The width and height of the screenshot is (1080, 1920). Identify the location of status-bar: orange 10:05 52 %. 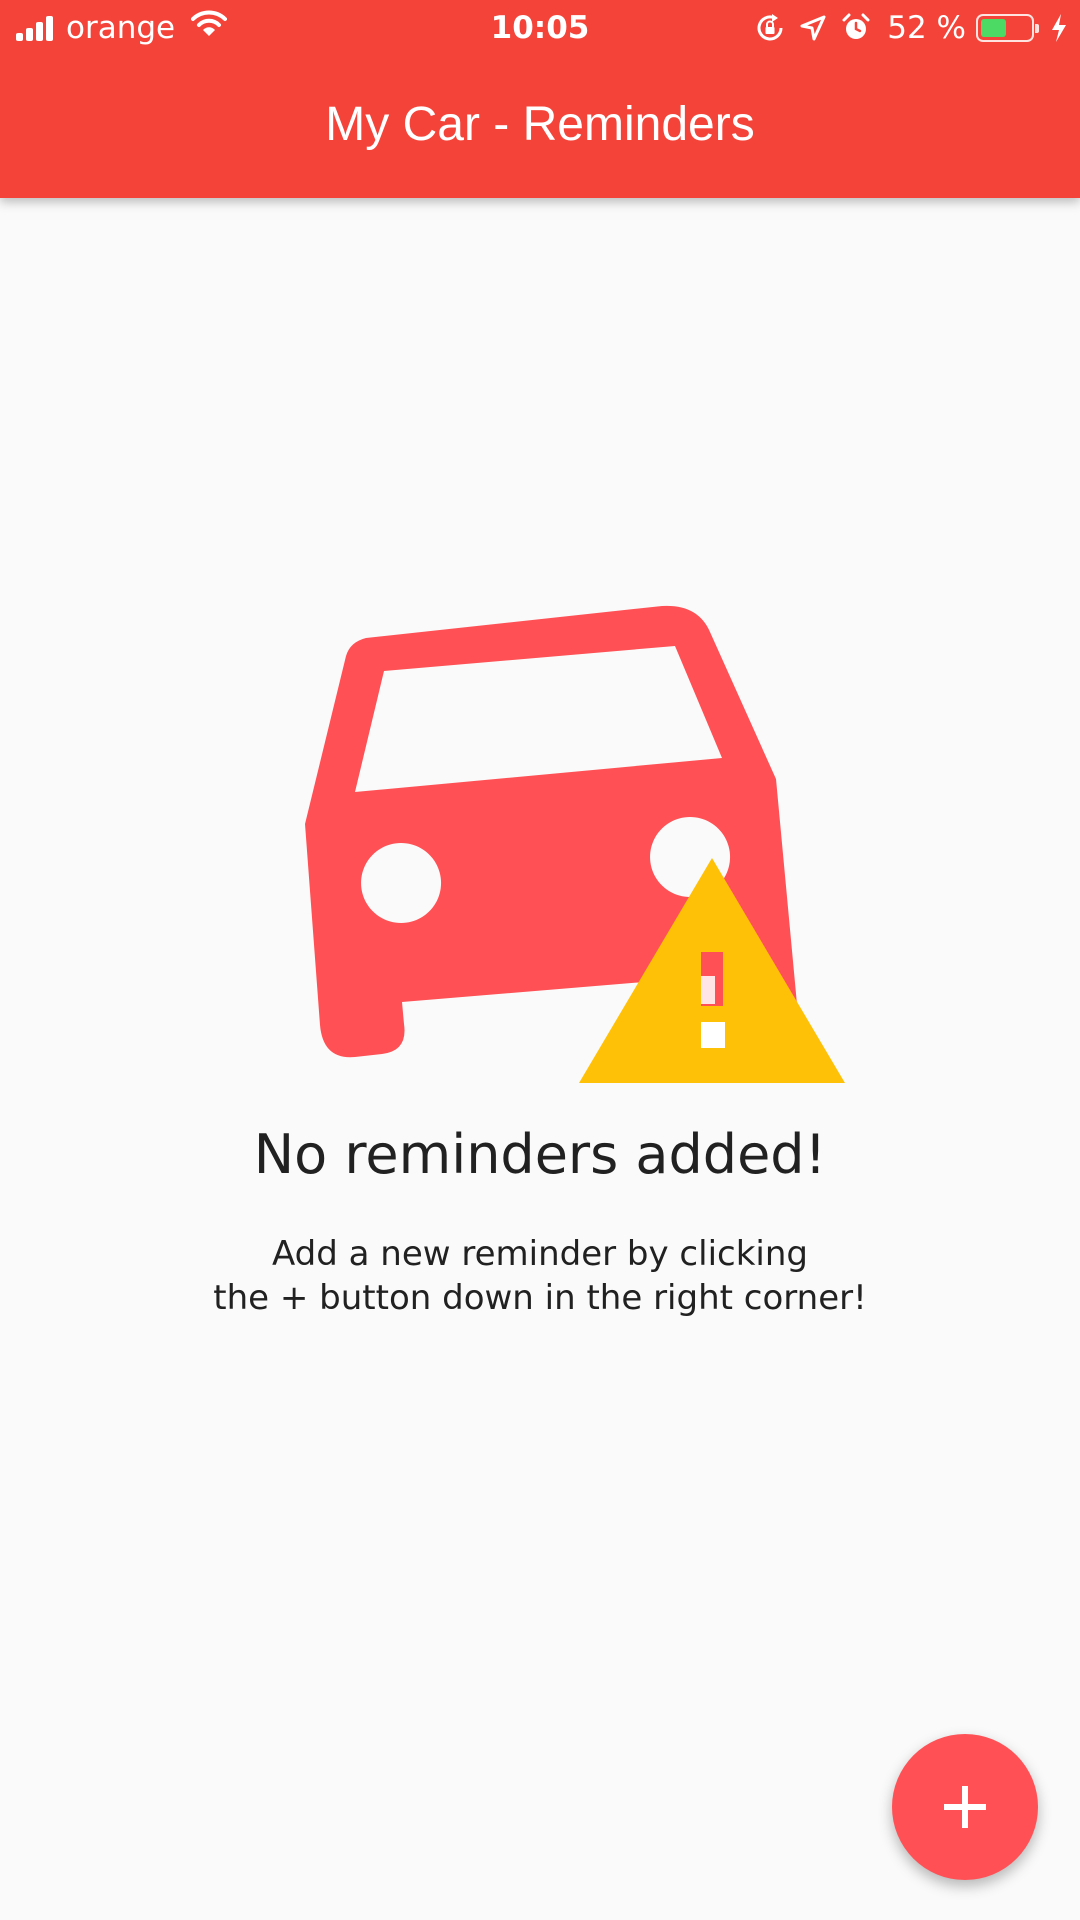
(540, 28).